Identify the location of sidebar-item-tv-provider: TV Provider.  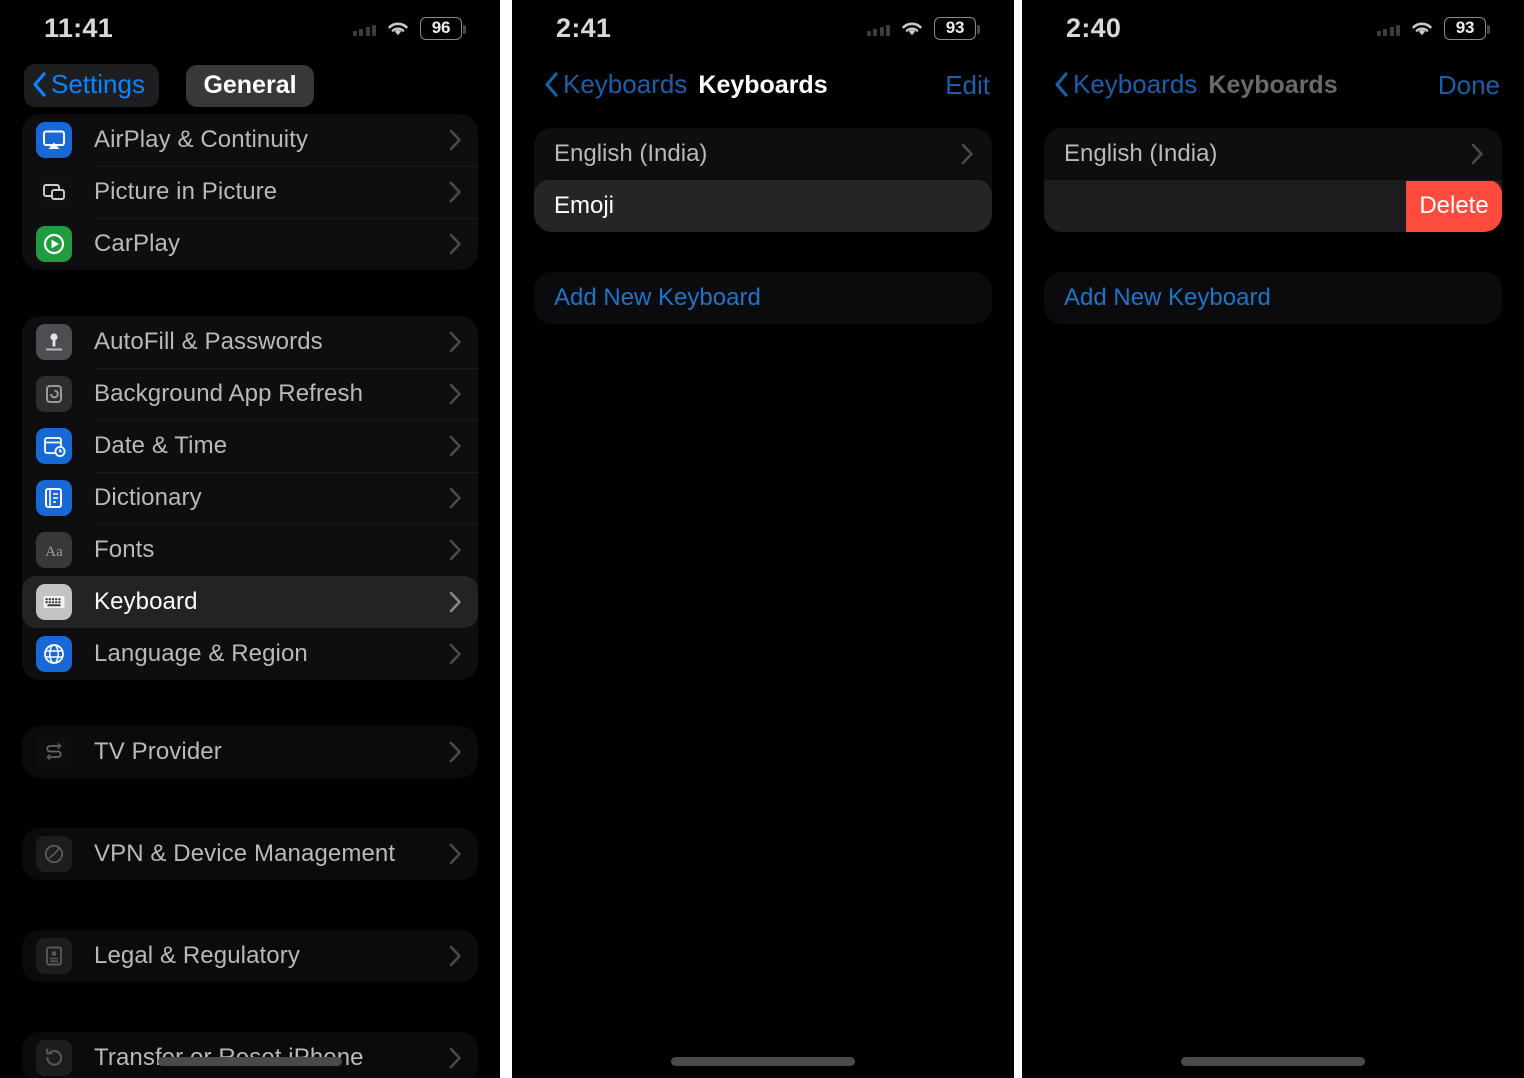
(250, 752).